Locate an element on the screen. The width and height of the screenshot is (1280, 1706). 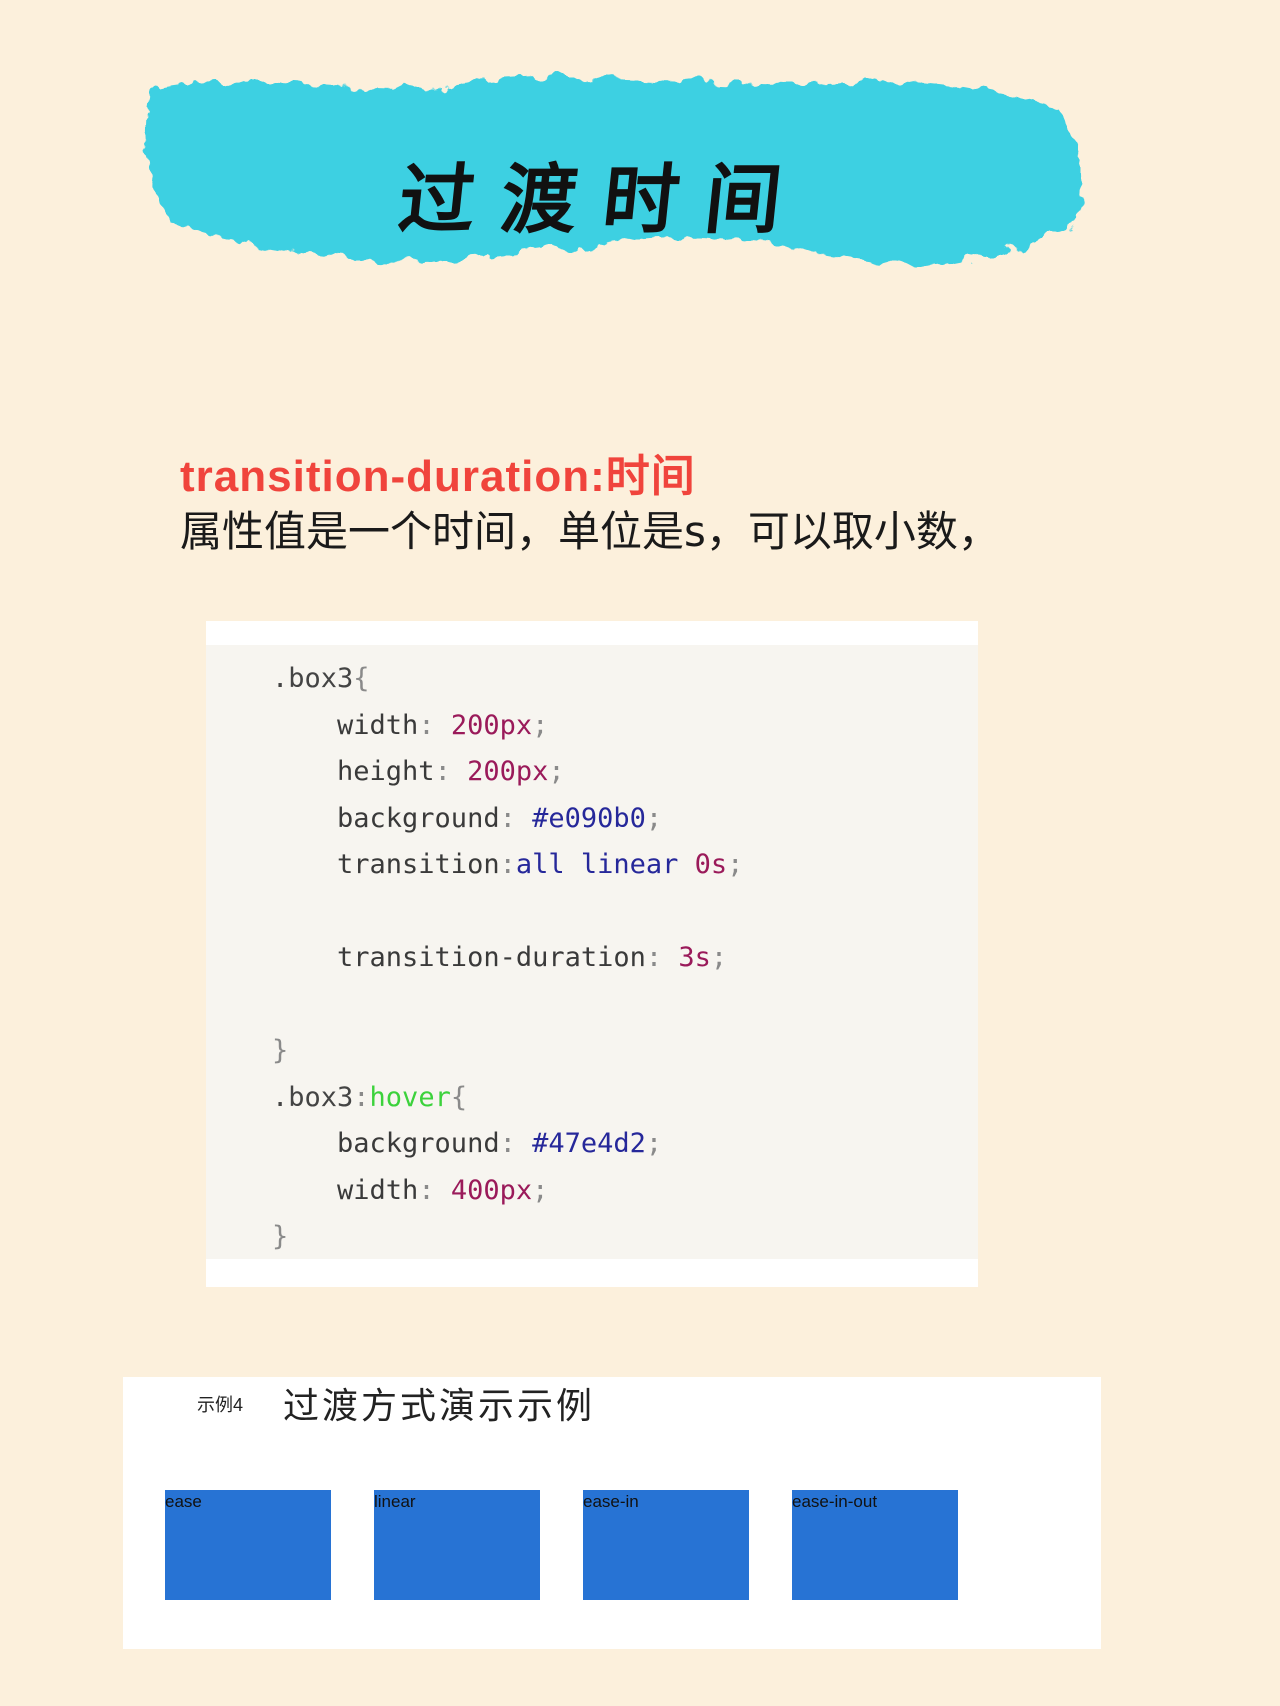
code-line: transition:all linear 0s; is located at coordinates (507, 864).